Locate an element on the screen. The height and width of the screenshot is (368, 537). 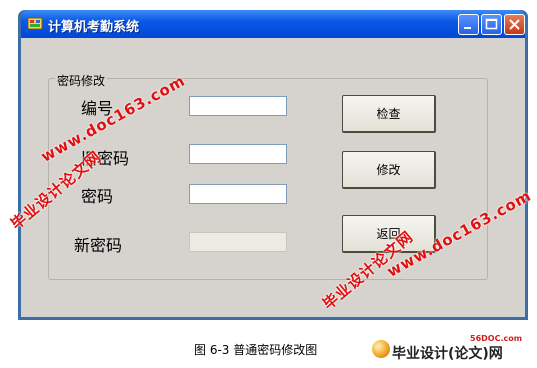
footer-logo-small: 56DOC.com is located at coordinates (496, 338).